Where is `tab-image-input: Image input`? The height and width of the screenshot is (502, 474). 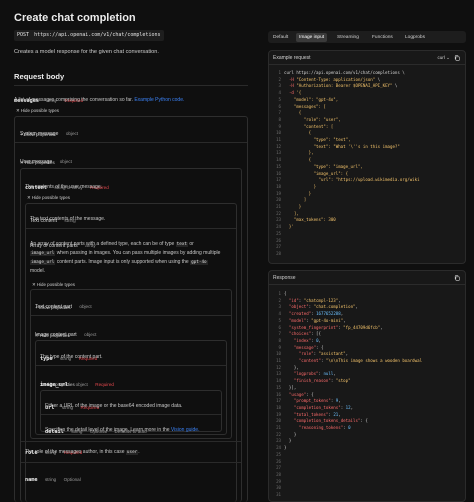 tab-image-input: Image input is located at coordinates (312, 37).